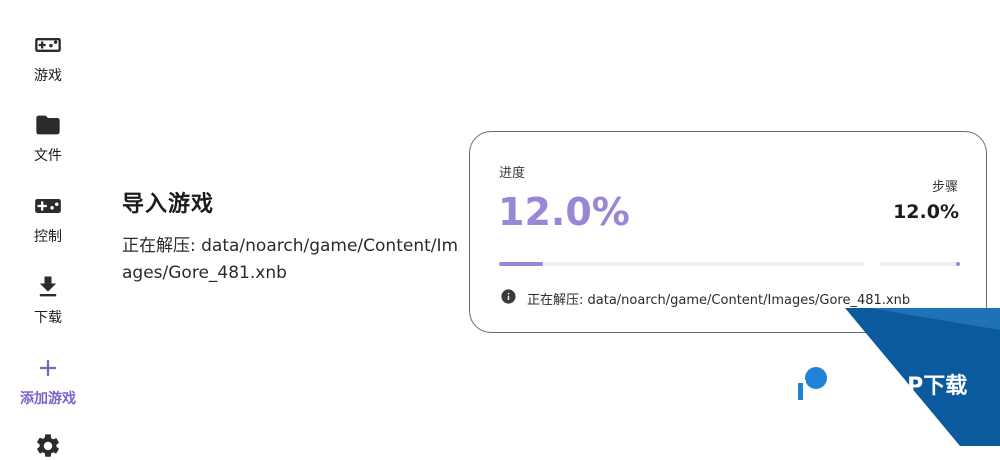 This screenshot has height=460, width=1000. I want to click on nav-item-download: 下载, so click(48, 300).